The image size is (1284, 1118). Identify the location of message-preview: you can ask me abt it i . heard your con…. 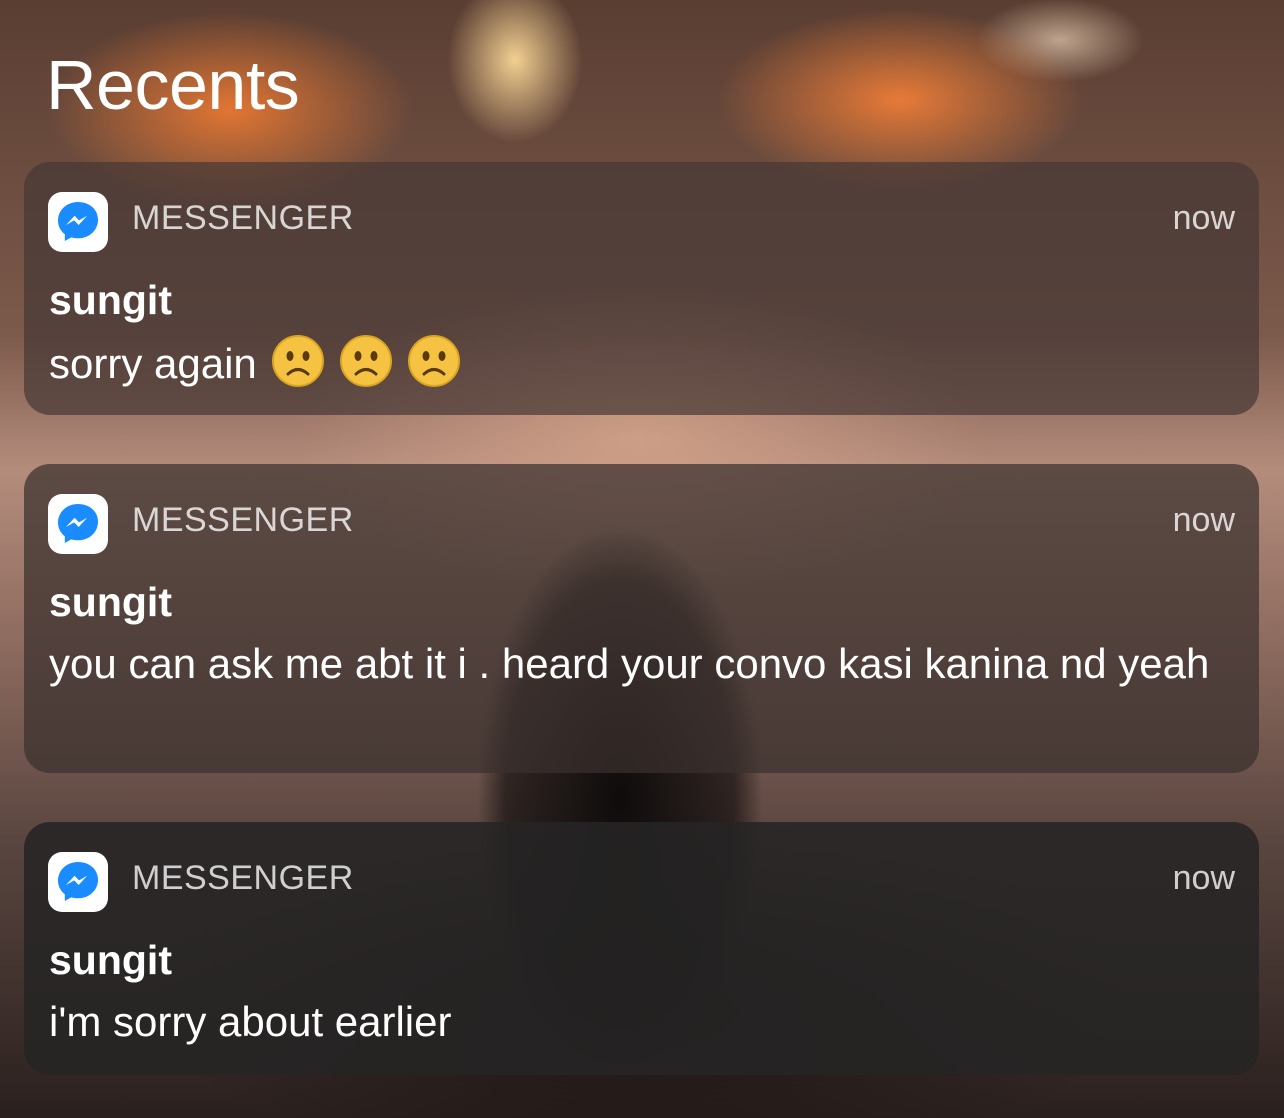
(629, 663).